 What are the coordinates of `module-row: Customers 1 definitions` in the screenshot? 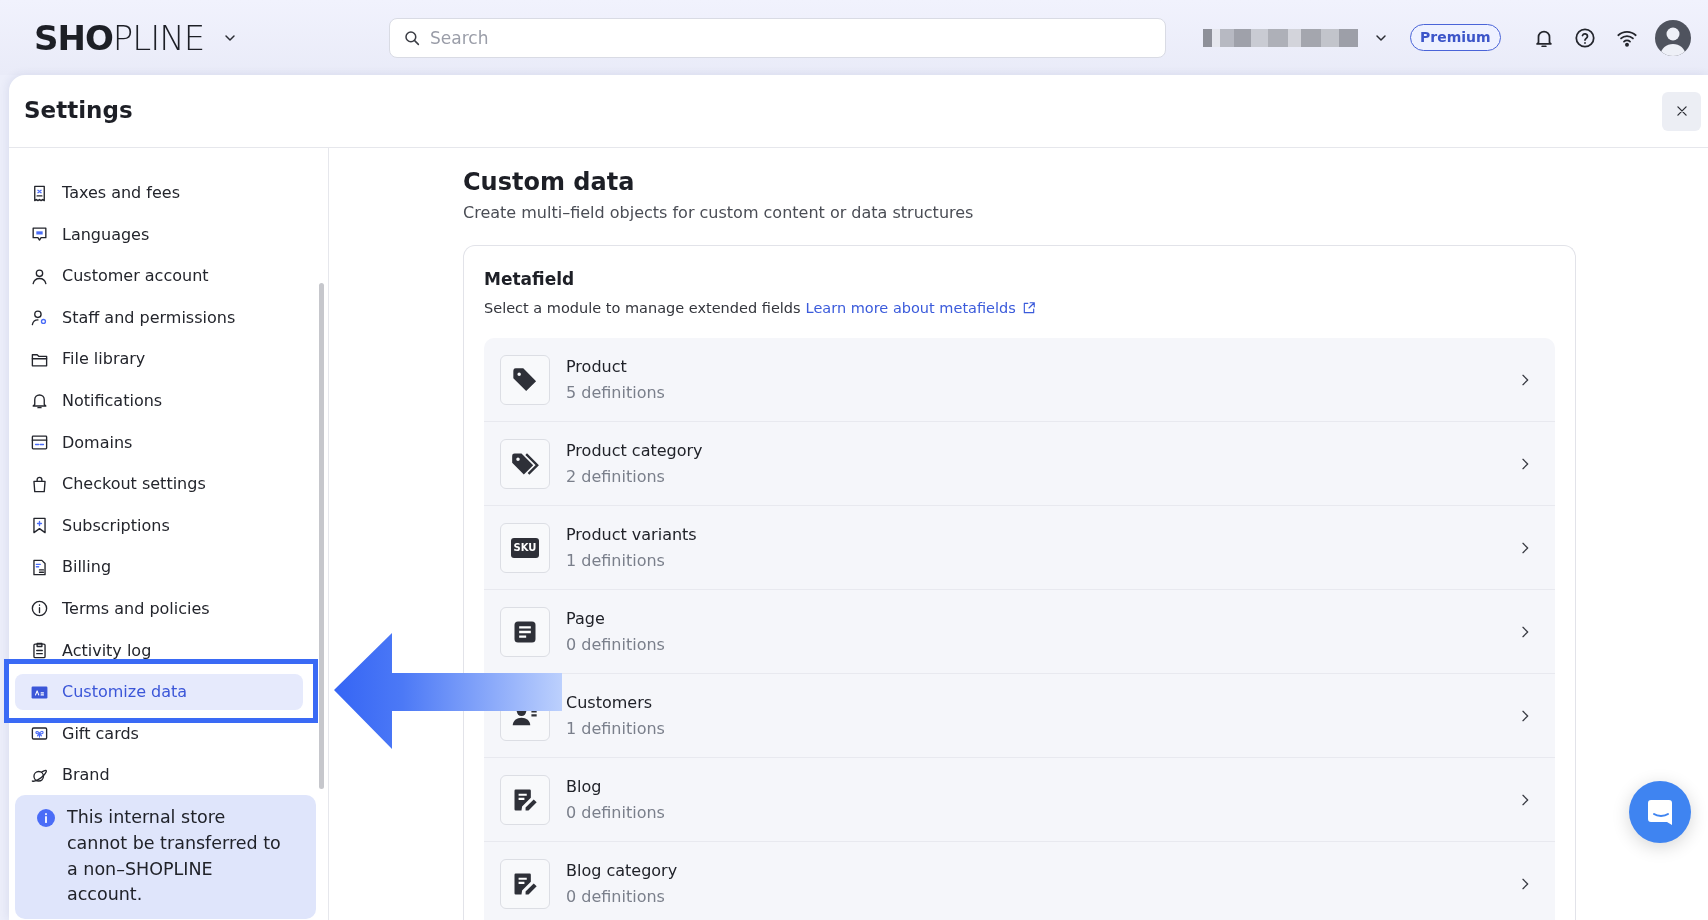 It's located at (1019, 716).